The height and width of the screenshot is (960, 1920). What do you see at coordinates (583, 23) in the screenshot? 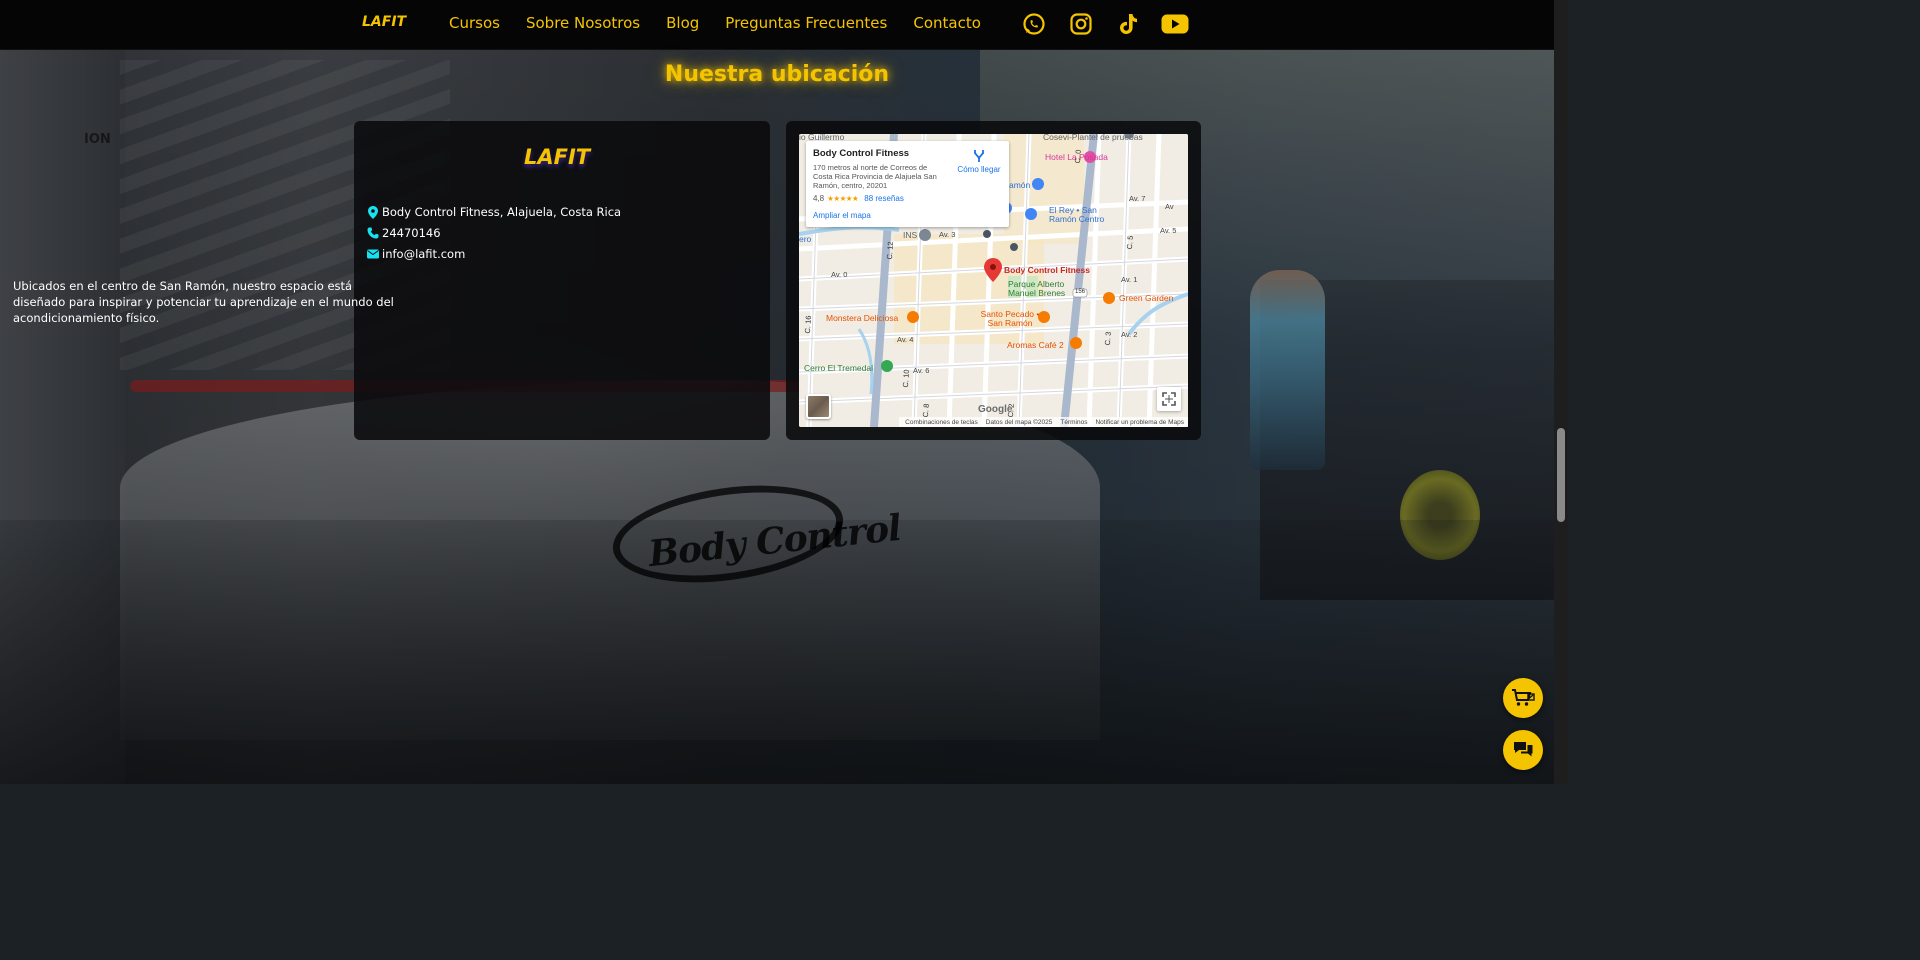
I see `nav-item-sobre-nosotros: Sobre Nosotros` at bounding box center [583, 23].